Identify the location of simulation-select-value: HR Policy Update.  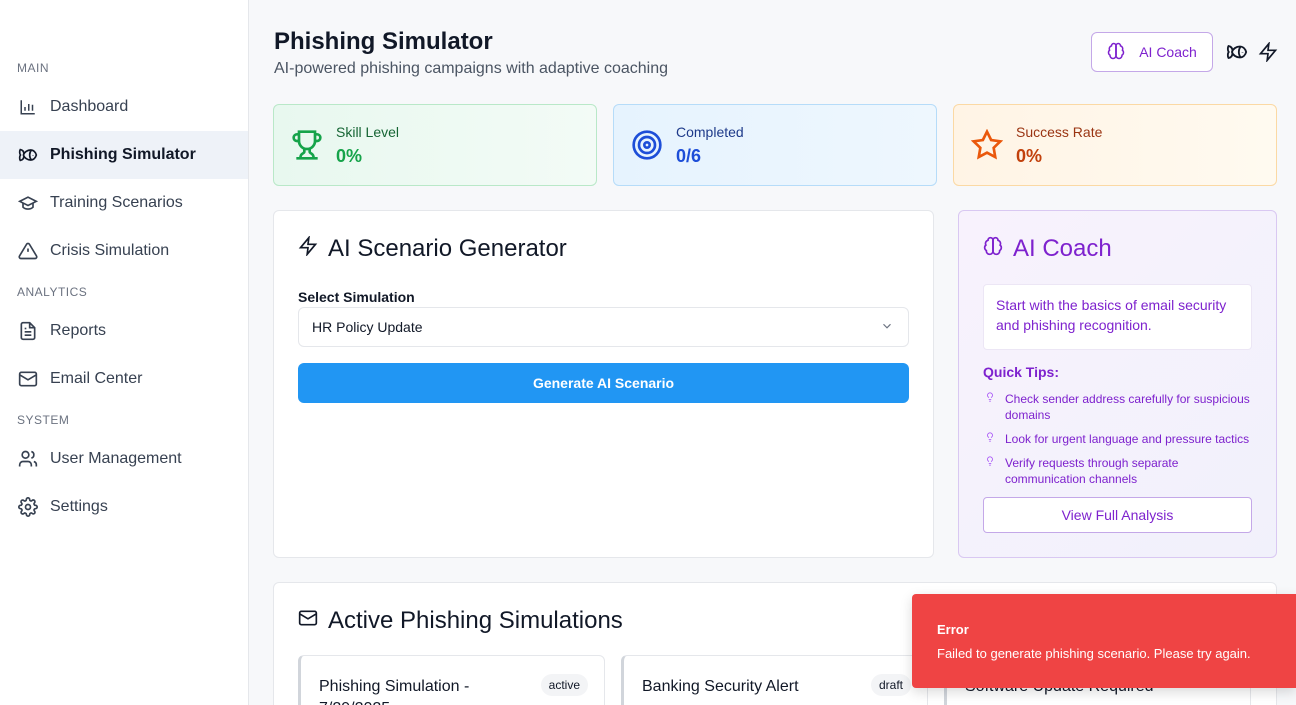
(367, 327).